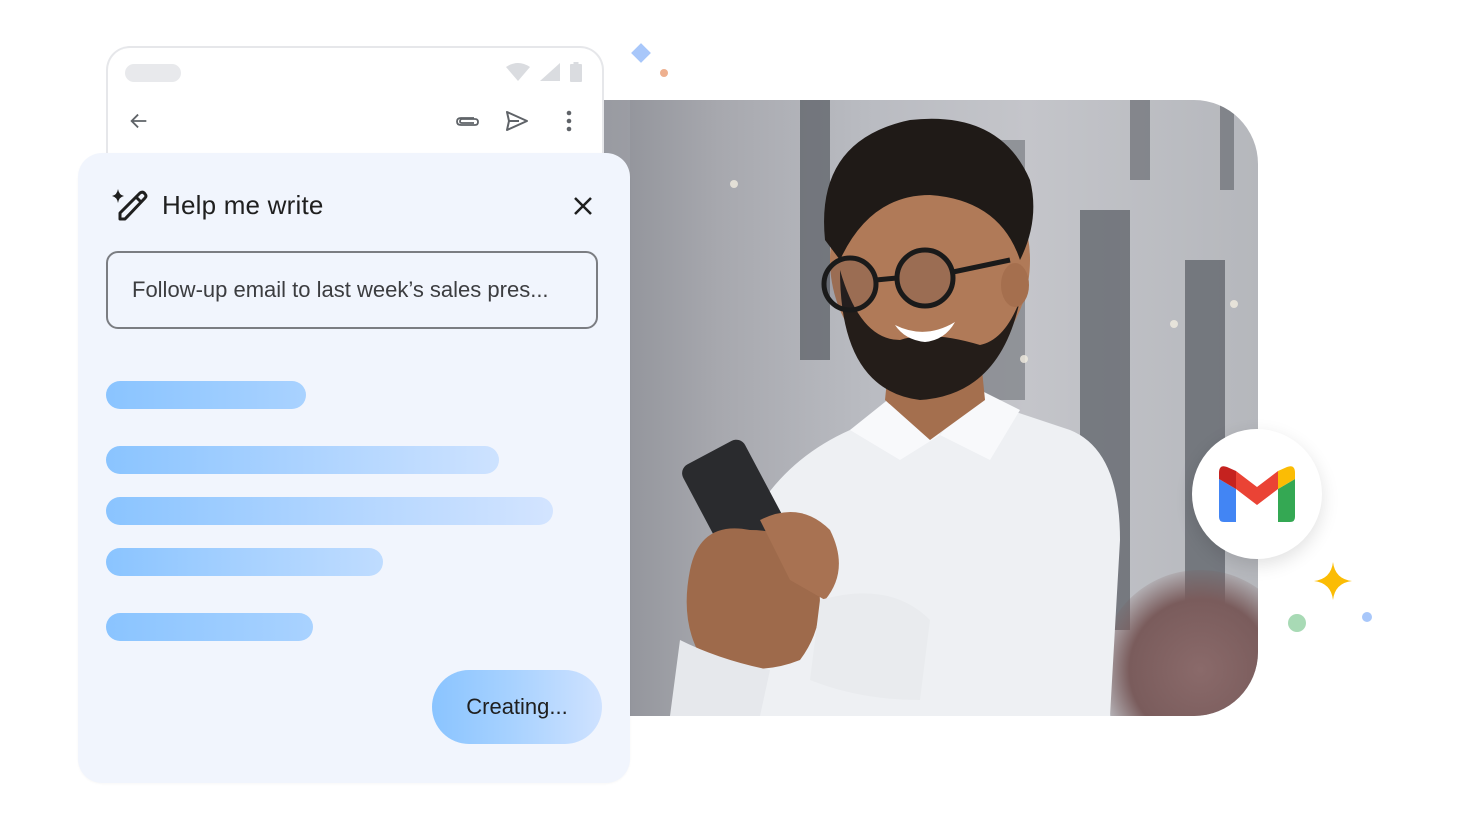 The image size is (1472, 828). I want to click on back-button, so click(139, 121).